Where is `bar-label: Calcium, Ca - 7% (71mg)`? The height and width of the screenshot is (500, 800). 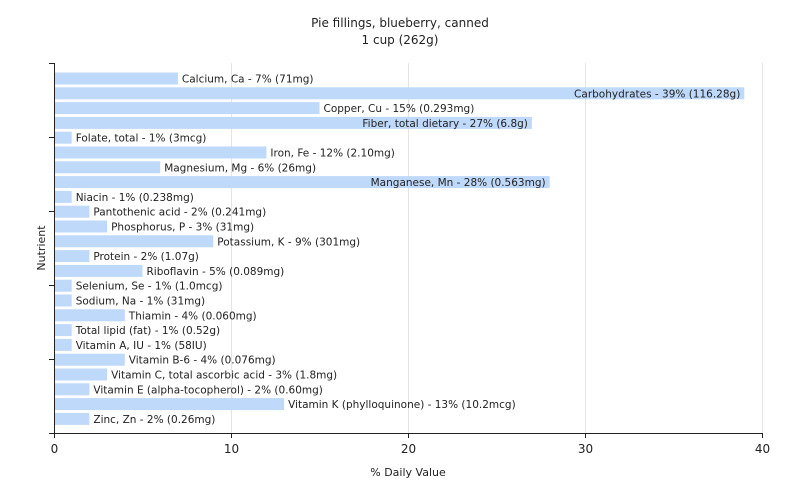
bar-label: Calcium, Ca - 7% (71mg) is located at coordinates (248, 80).